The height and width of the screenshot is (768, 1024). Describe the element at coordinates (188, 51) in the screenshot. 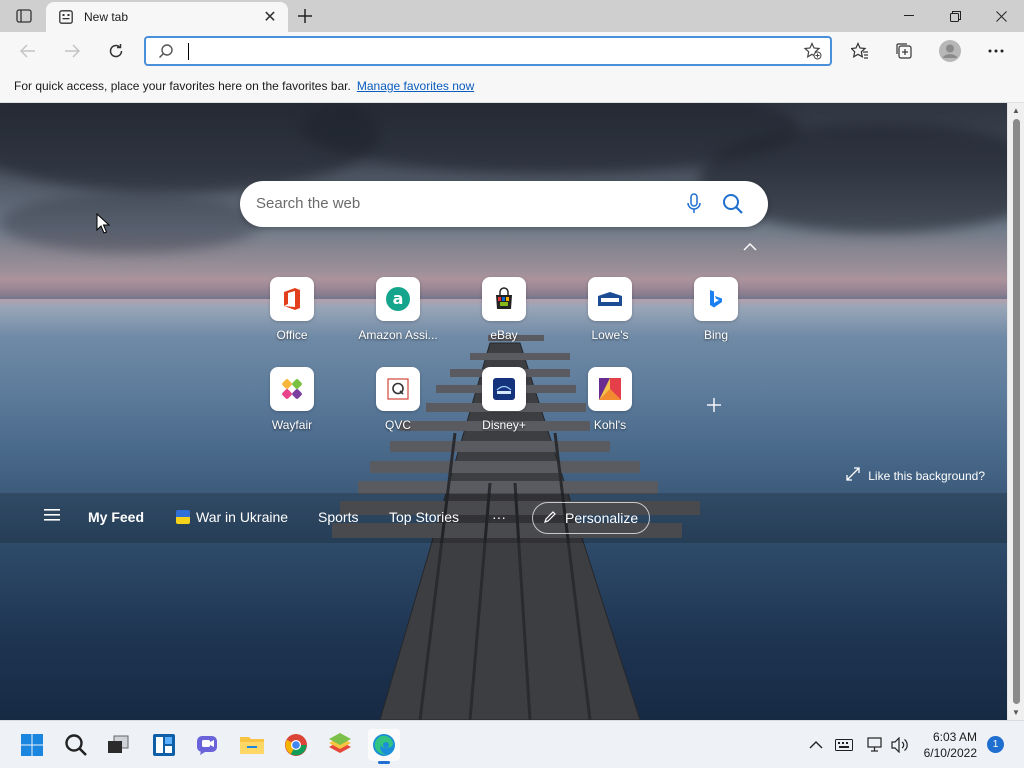

I see `text-caret` at that location.